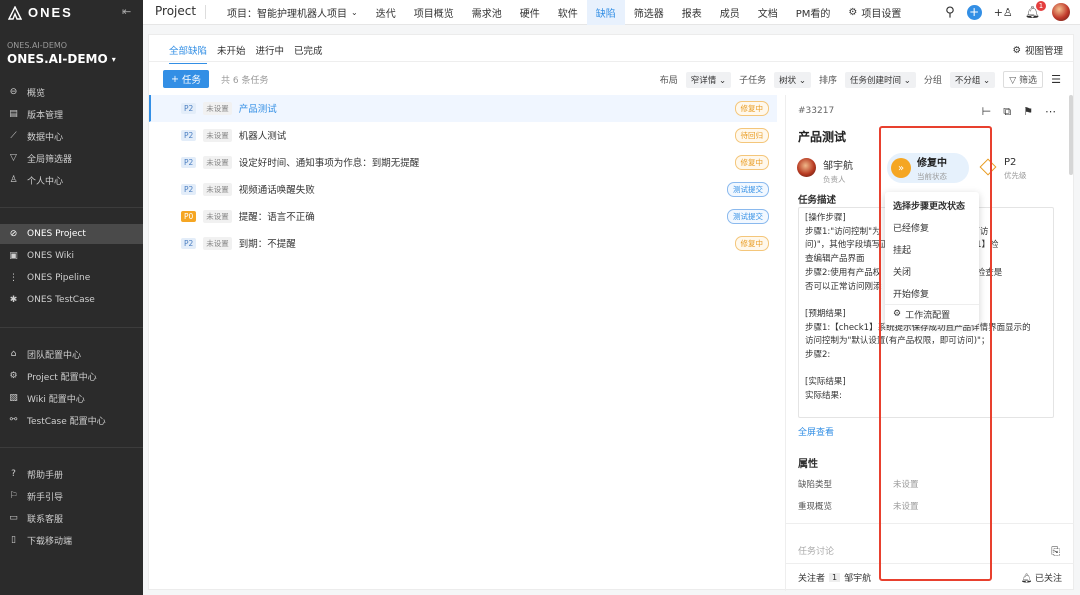 This screenshot has height=595, width=1080. I want to click on notification-bell-icon: 🔔︎ 1, so click(1035, 10).